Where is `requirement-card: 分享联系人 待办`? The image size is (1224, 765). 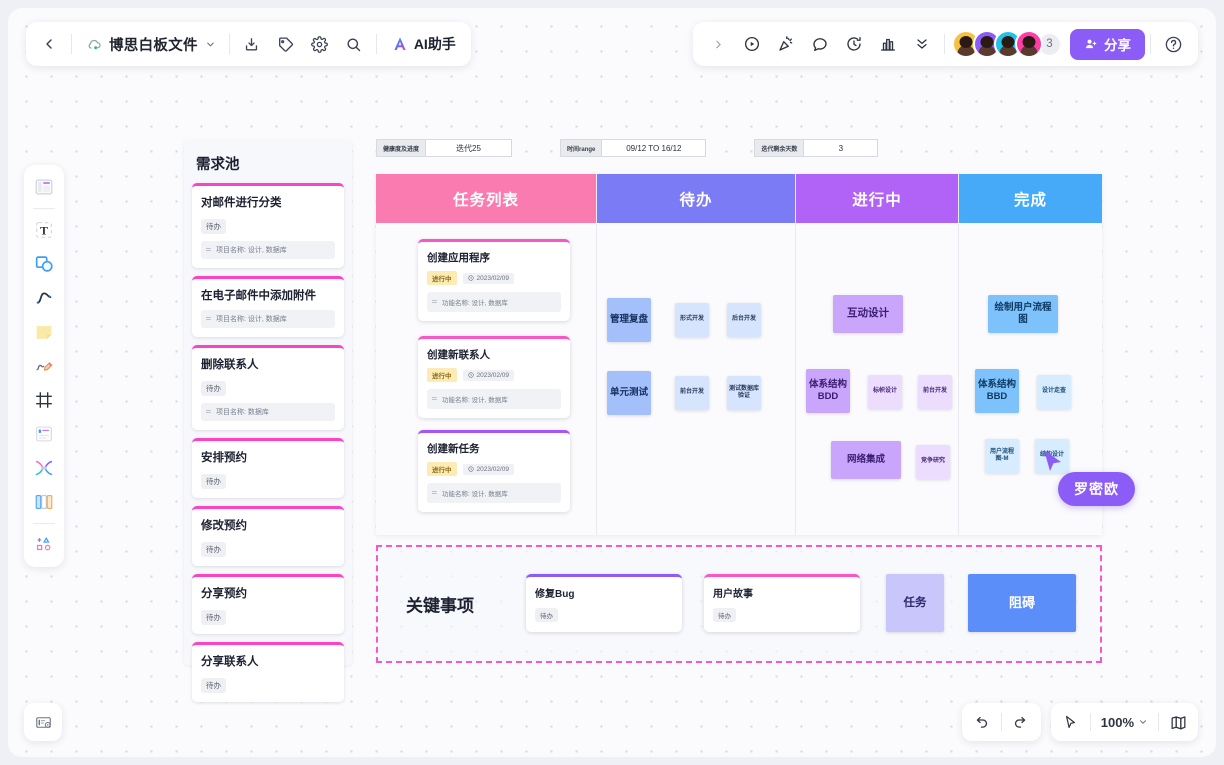 requirement-card: 分享联系人 待办 is located at coordinates (268, 672).